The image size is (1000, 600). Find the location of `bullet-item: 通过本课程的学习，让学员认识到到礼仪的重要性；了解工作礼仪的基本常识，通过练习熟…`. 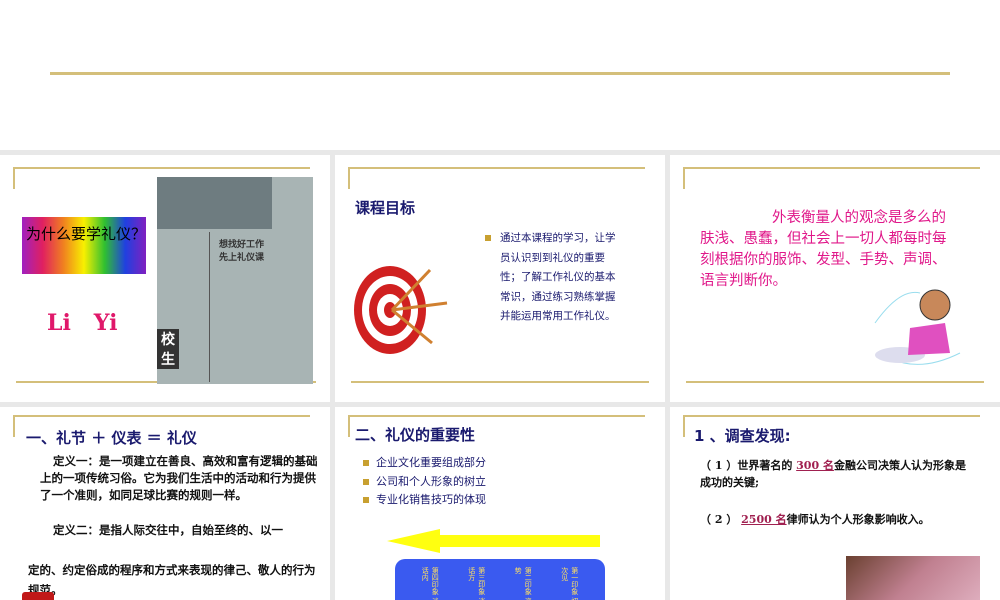

bullet-item: 通过本课程的学习，让学员认识到到礼仪的重要性；了解工作礼仪的基本常识，通过练习熟… is located at coordinates (555, 278).